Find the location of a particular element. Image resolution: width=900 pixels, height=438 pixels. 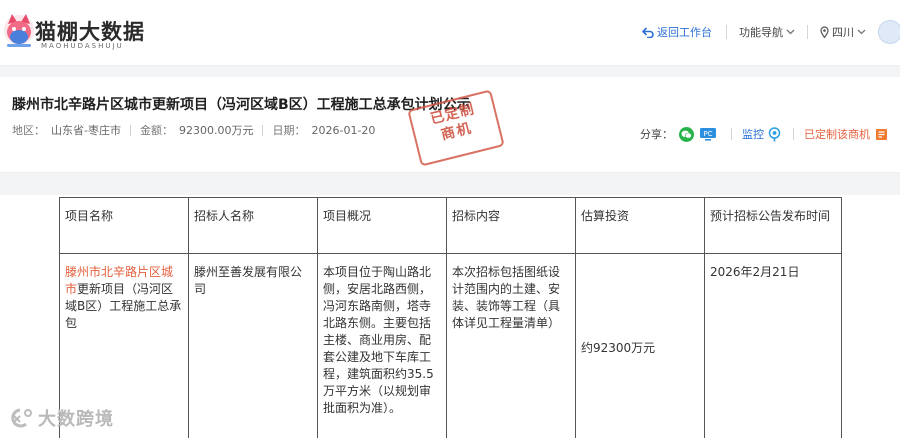

header-tender-content: 招标内容 is located at coordinates (511, 225).